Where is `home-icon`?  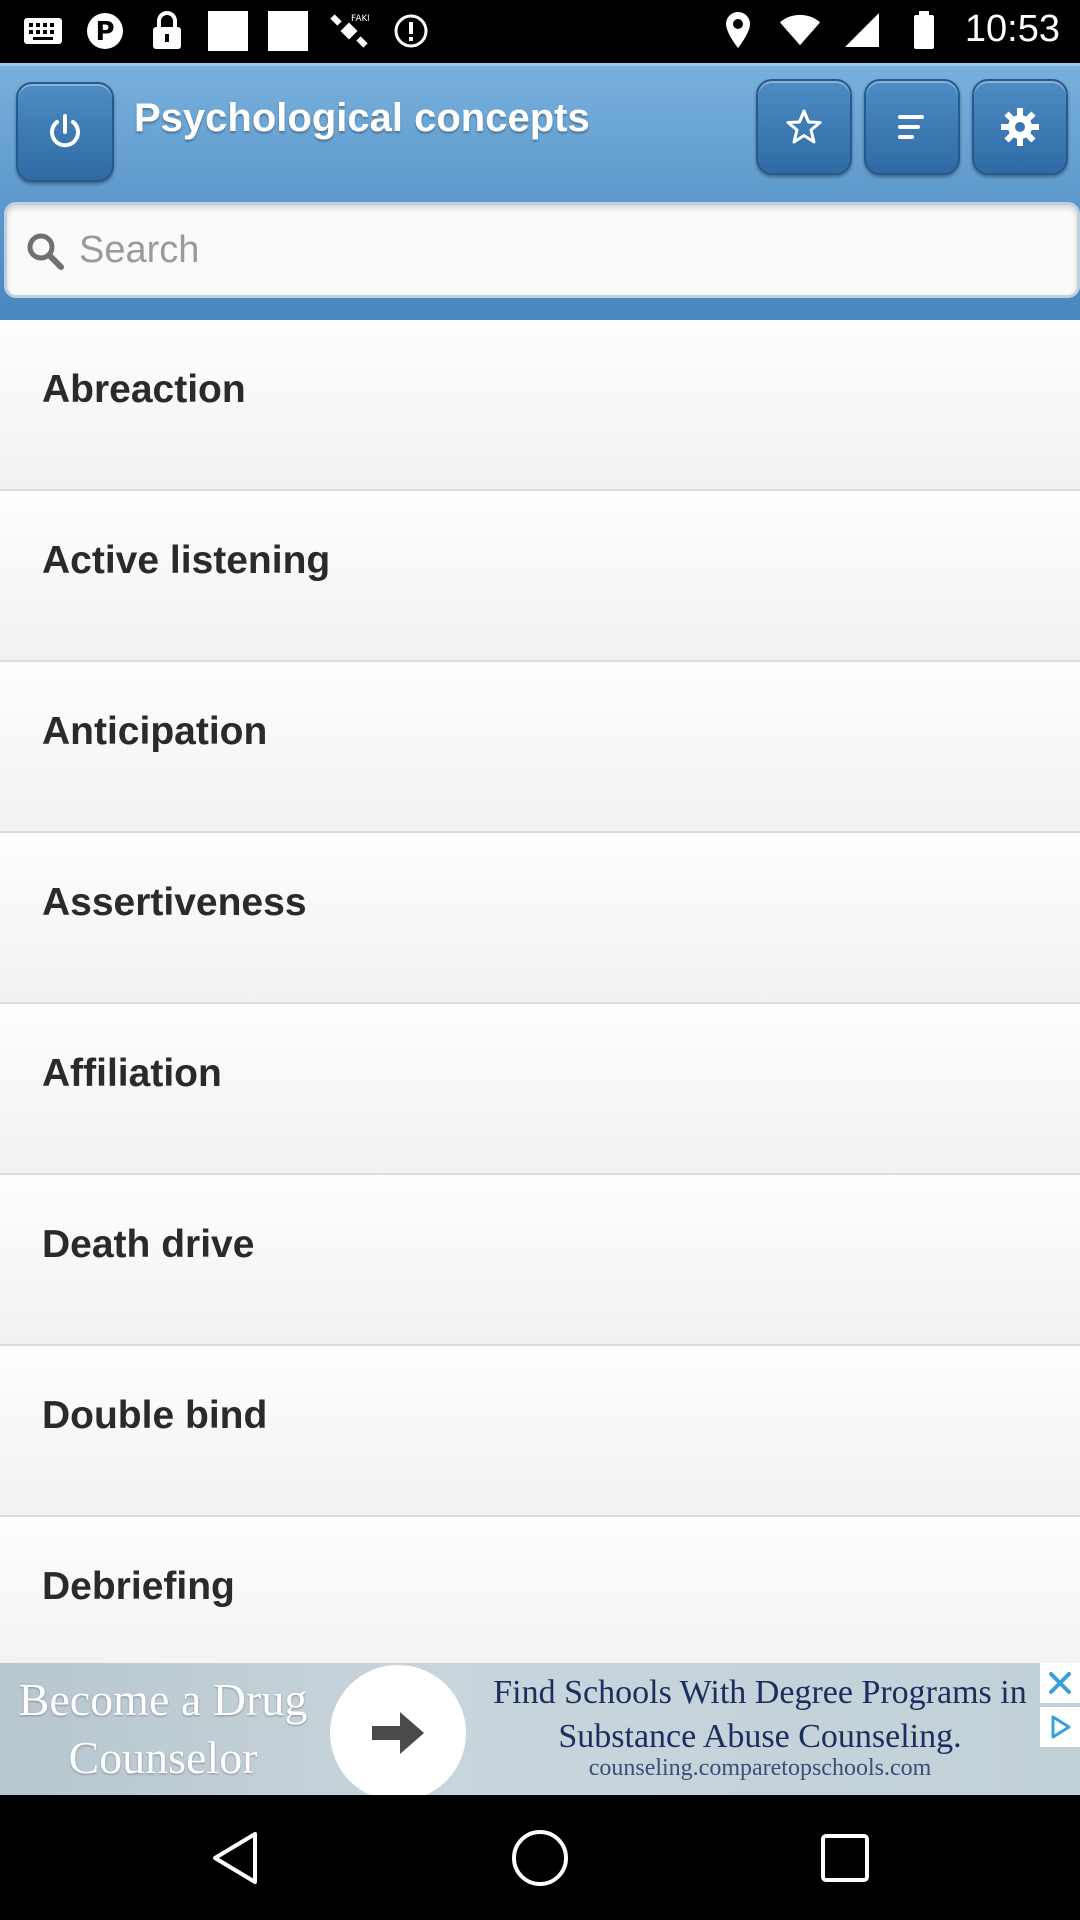 home-icon is located at coordinates (540, 1858).